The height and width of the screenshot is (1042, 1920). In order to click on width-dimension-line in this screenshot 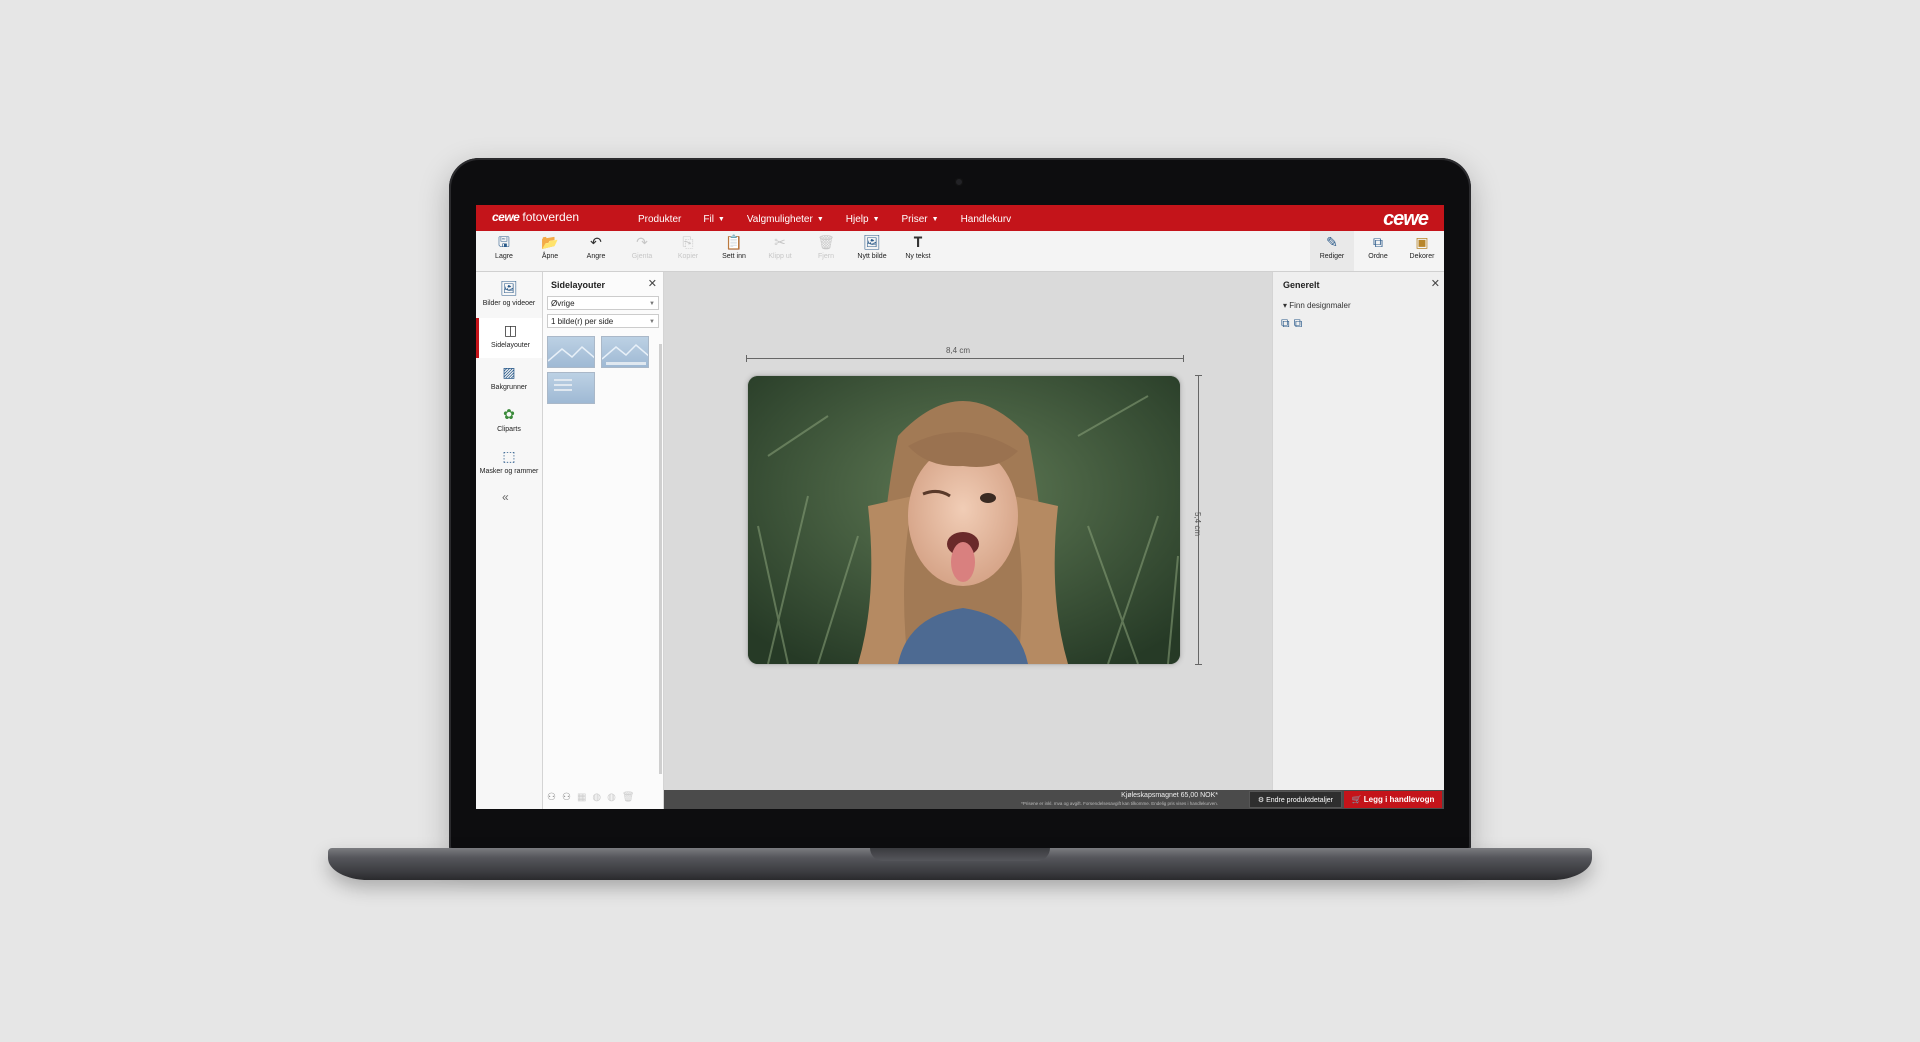, I will do `click(965, 358)`.